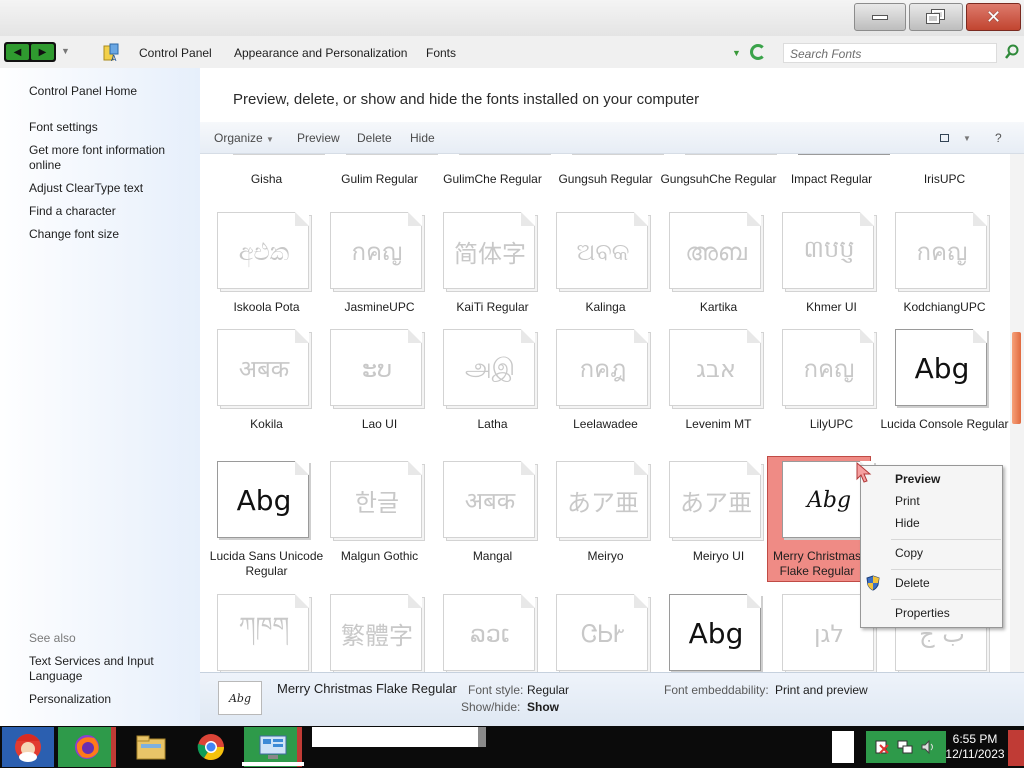  What do you see at coordinates (318, 138) in the screenshot?
I see `preview-button: Preview` at bounding box center [318, 138].